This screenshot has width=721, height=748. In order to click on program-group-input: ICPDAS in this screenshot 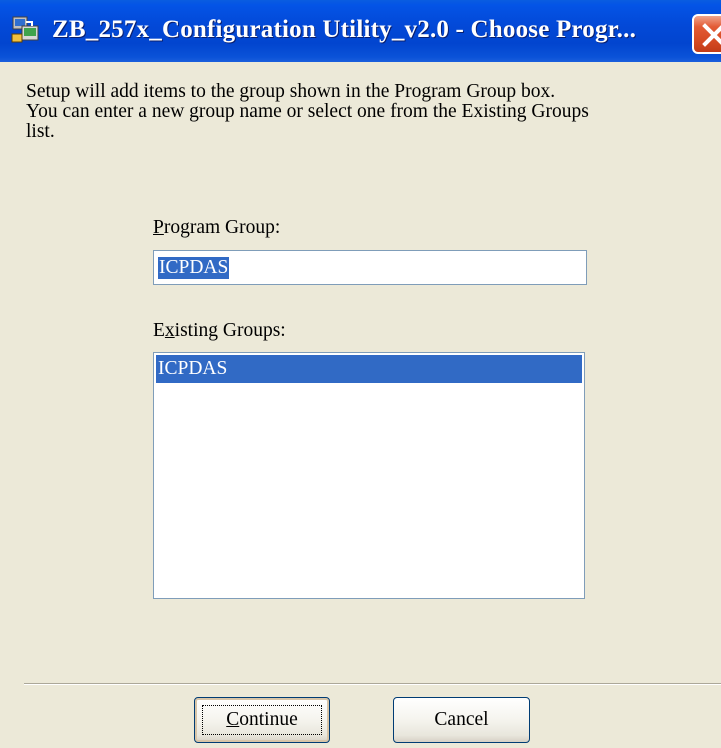, I will do `click(370, 267)`.